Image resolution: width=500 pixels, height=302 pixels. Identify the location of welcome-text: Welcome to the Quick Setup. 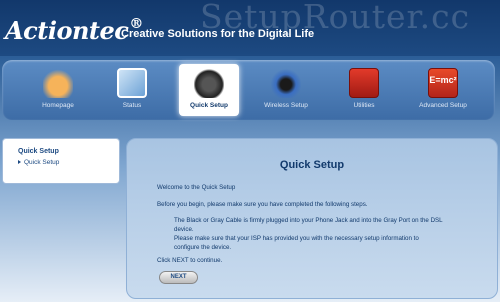
(196, 187).